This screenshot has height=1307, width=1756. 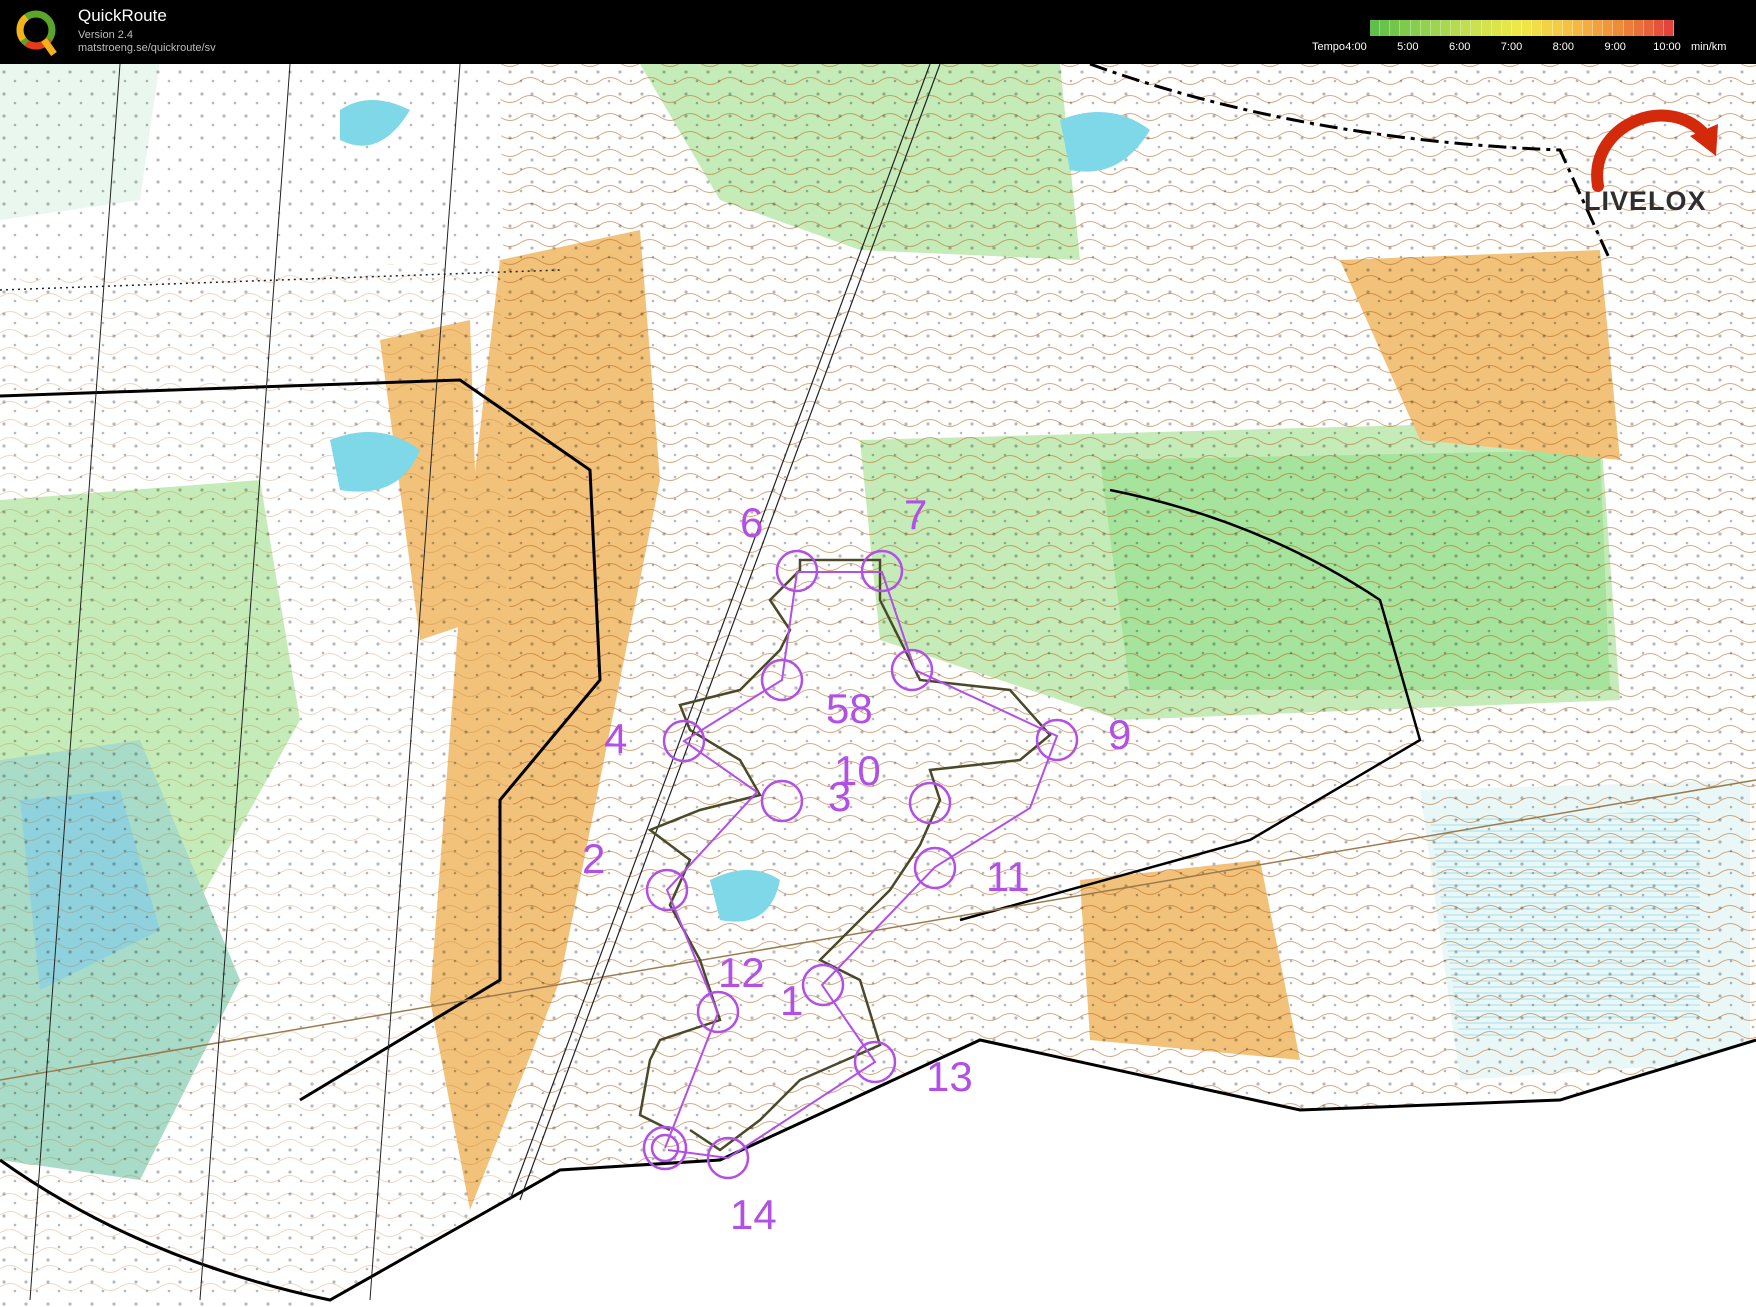 I want to click on control-label-9: 9, so click(x=1120, y=734).